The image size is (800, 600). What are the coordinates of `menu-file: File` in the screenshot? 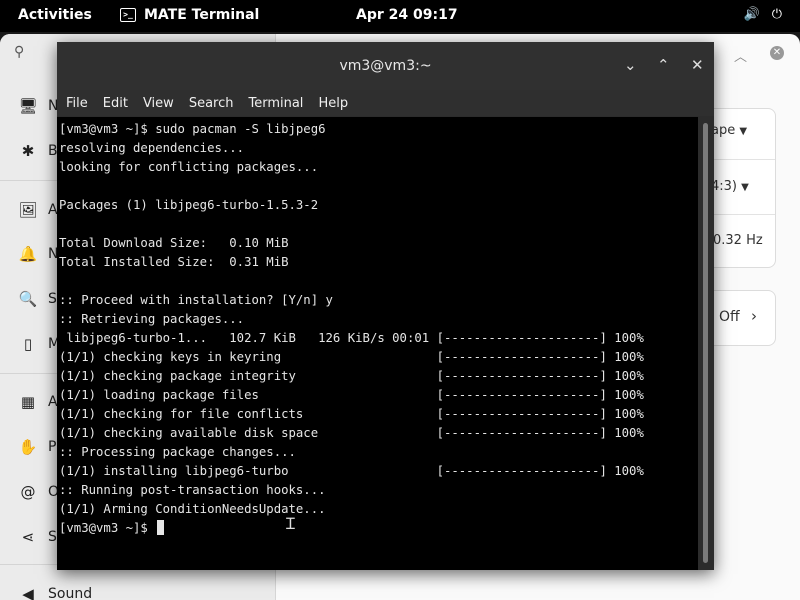 It's located at (77, 103).